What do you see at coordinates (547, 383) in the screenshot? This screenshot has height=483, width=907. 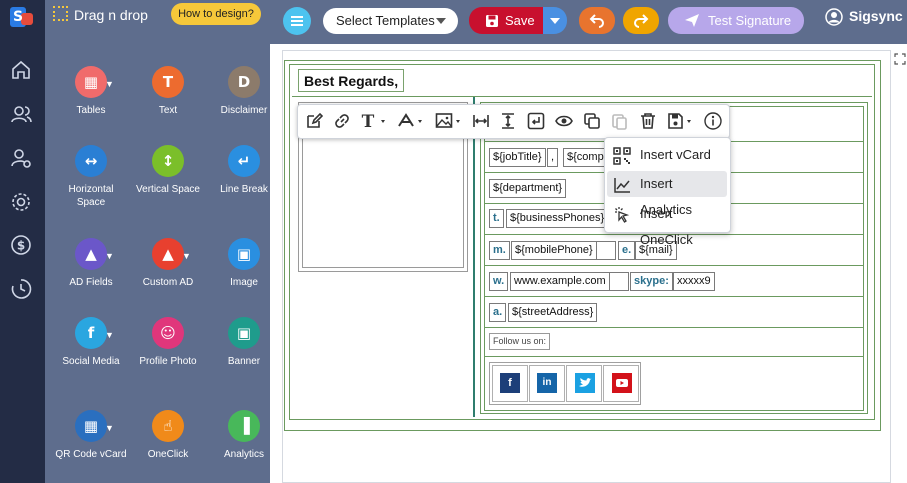 I see `linkedin-icon: in` at bounding box center [547, 383].